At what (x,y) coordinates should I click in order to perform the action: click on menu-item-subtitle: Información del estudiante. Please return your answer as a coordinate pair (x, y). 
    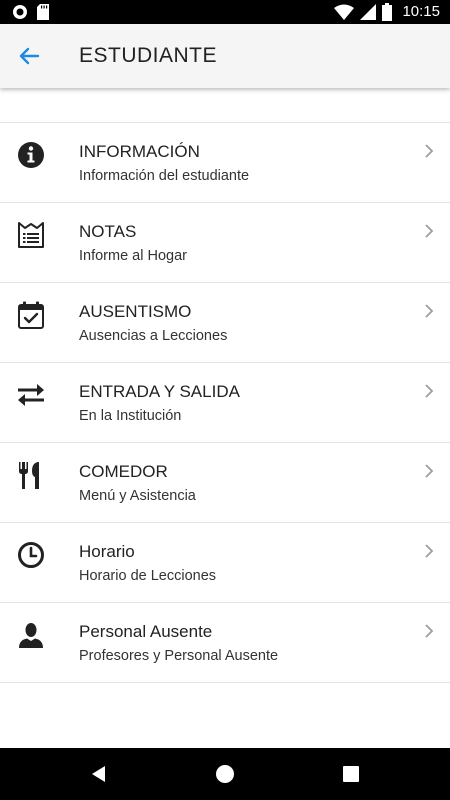
    Looking at the image, I should click on (164, 176).